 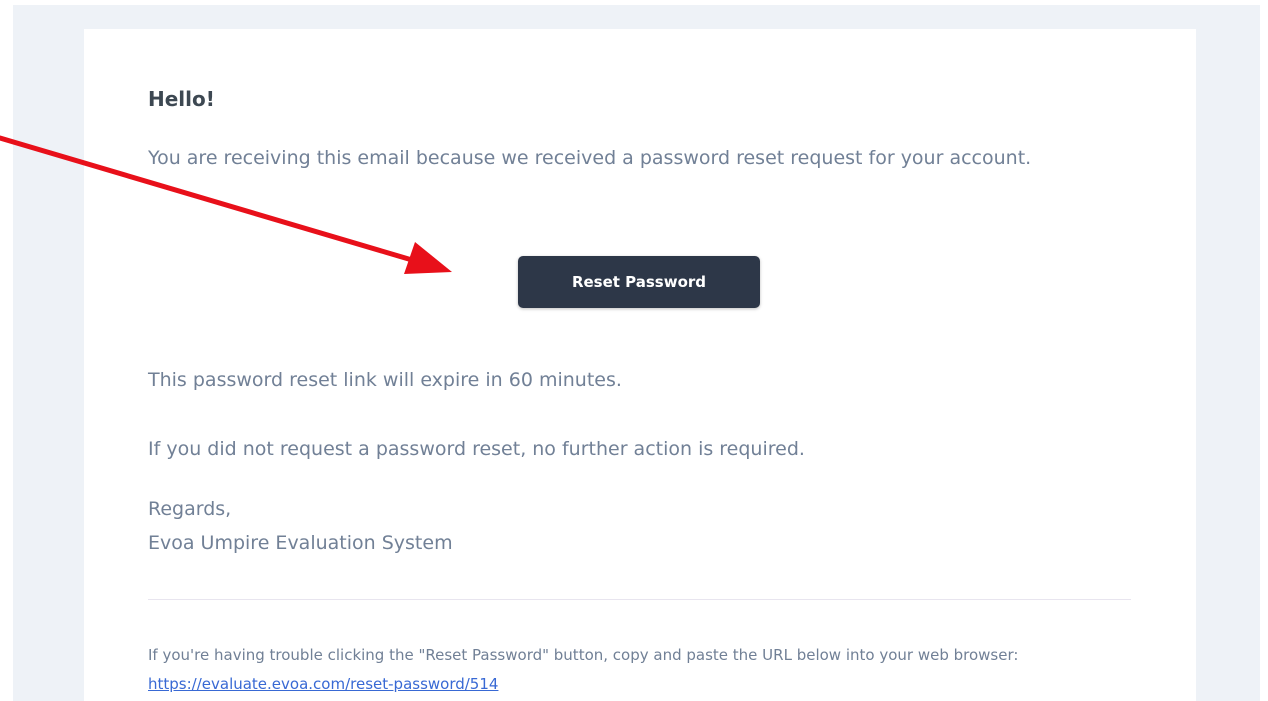 What do you see at coordinates (190, 509) in the screenshot?
I see `regards-text: Regards,` at bounding box center [190, 509].